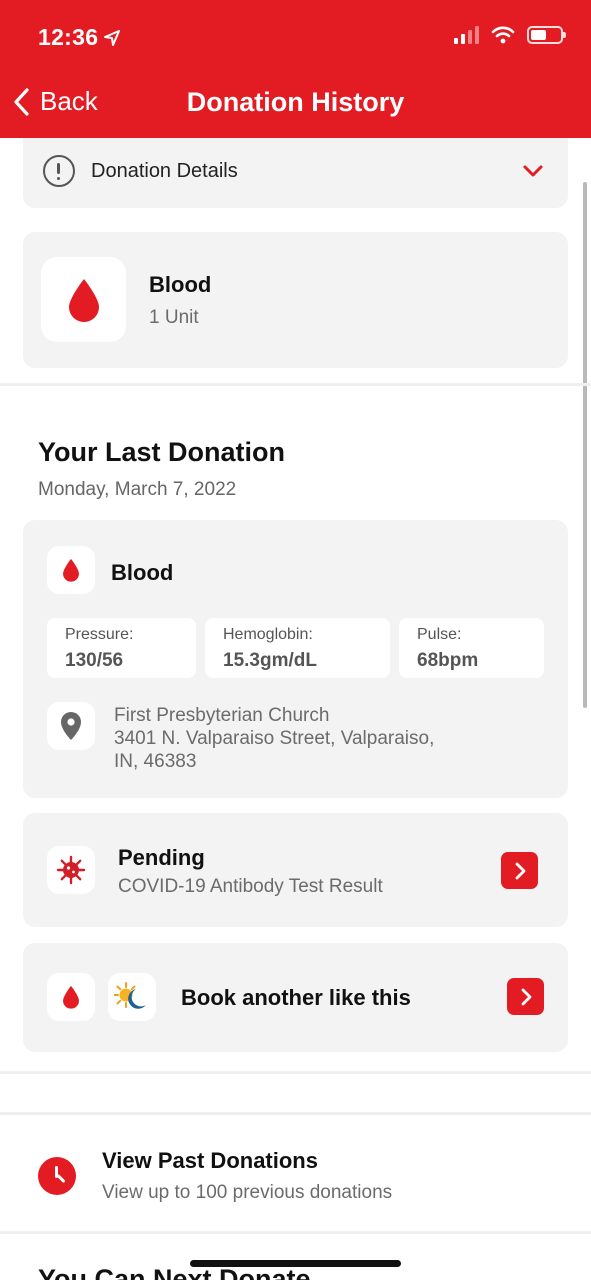 This screenshot has height=1280, width=591. What do you see at coordinates (439, 634) in the screenshot?
I see `stat-label: Pulse:` at bounding box center [439, 634].